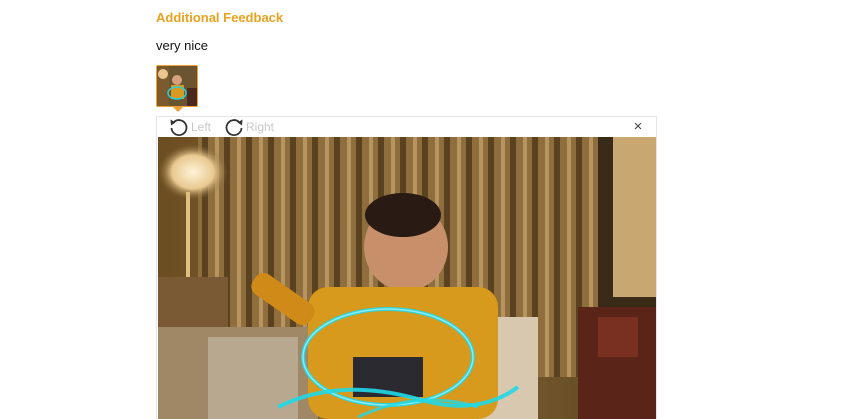  Describe the element at coordinates (201, 127) in the screenshot. I see `rotate-left-label: Left` at that location.